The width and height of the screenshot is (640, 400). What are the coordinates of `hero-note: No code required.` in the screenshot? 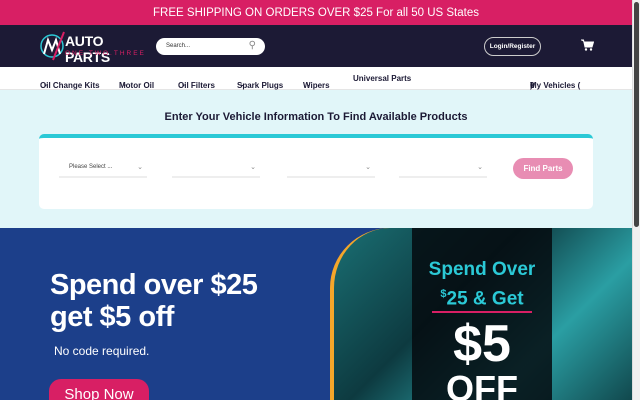 It's located at (102, 351).